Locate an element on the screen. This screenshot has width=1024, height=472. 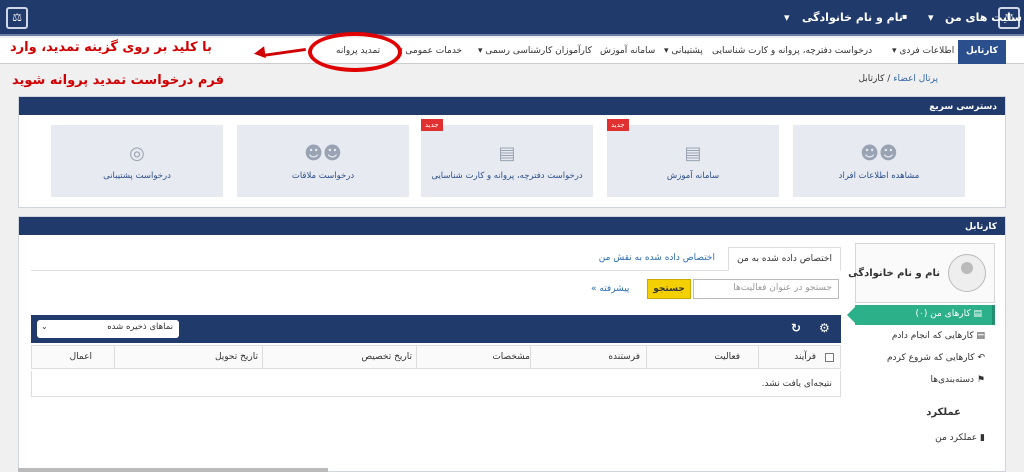
nav-personal-info: اطلاعات فردی ▾ is located at coordinates (923, 51).